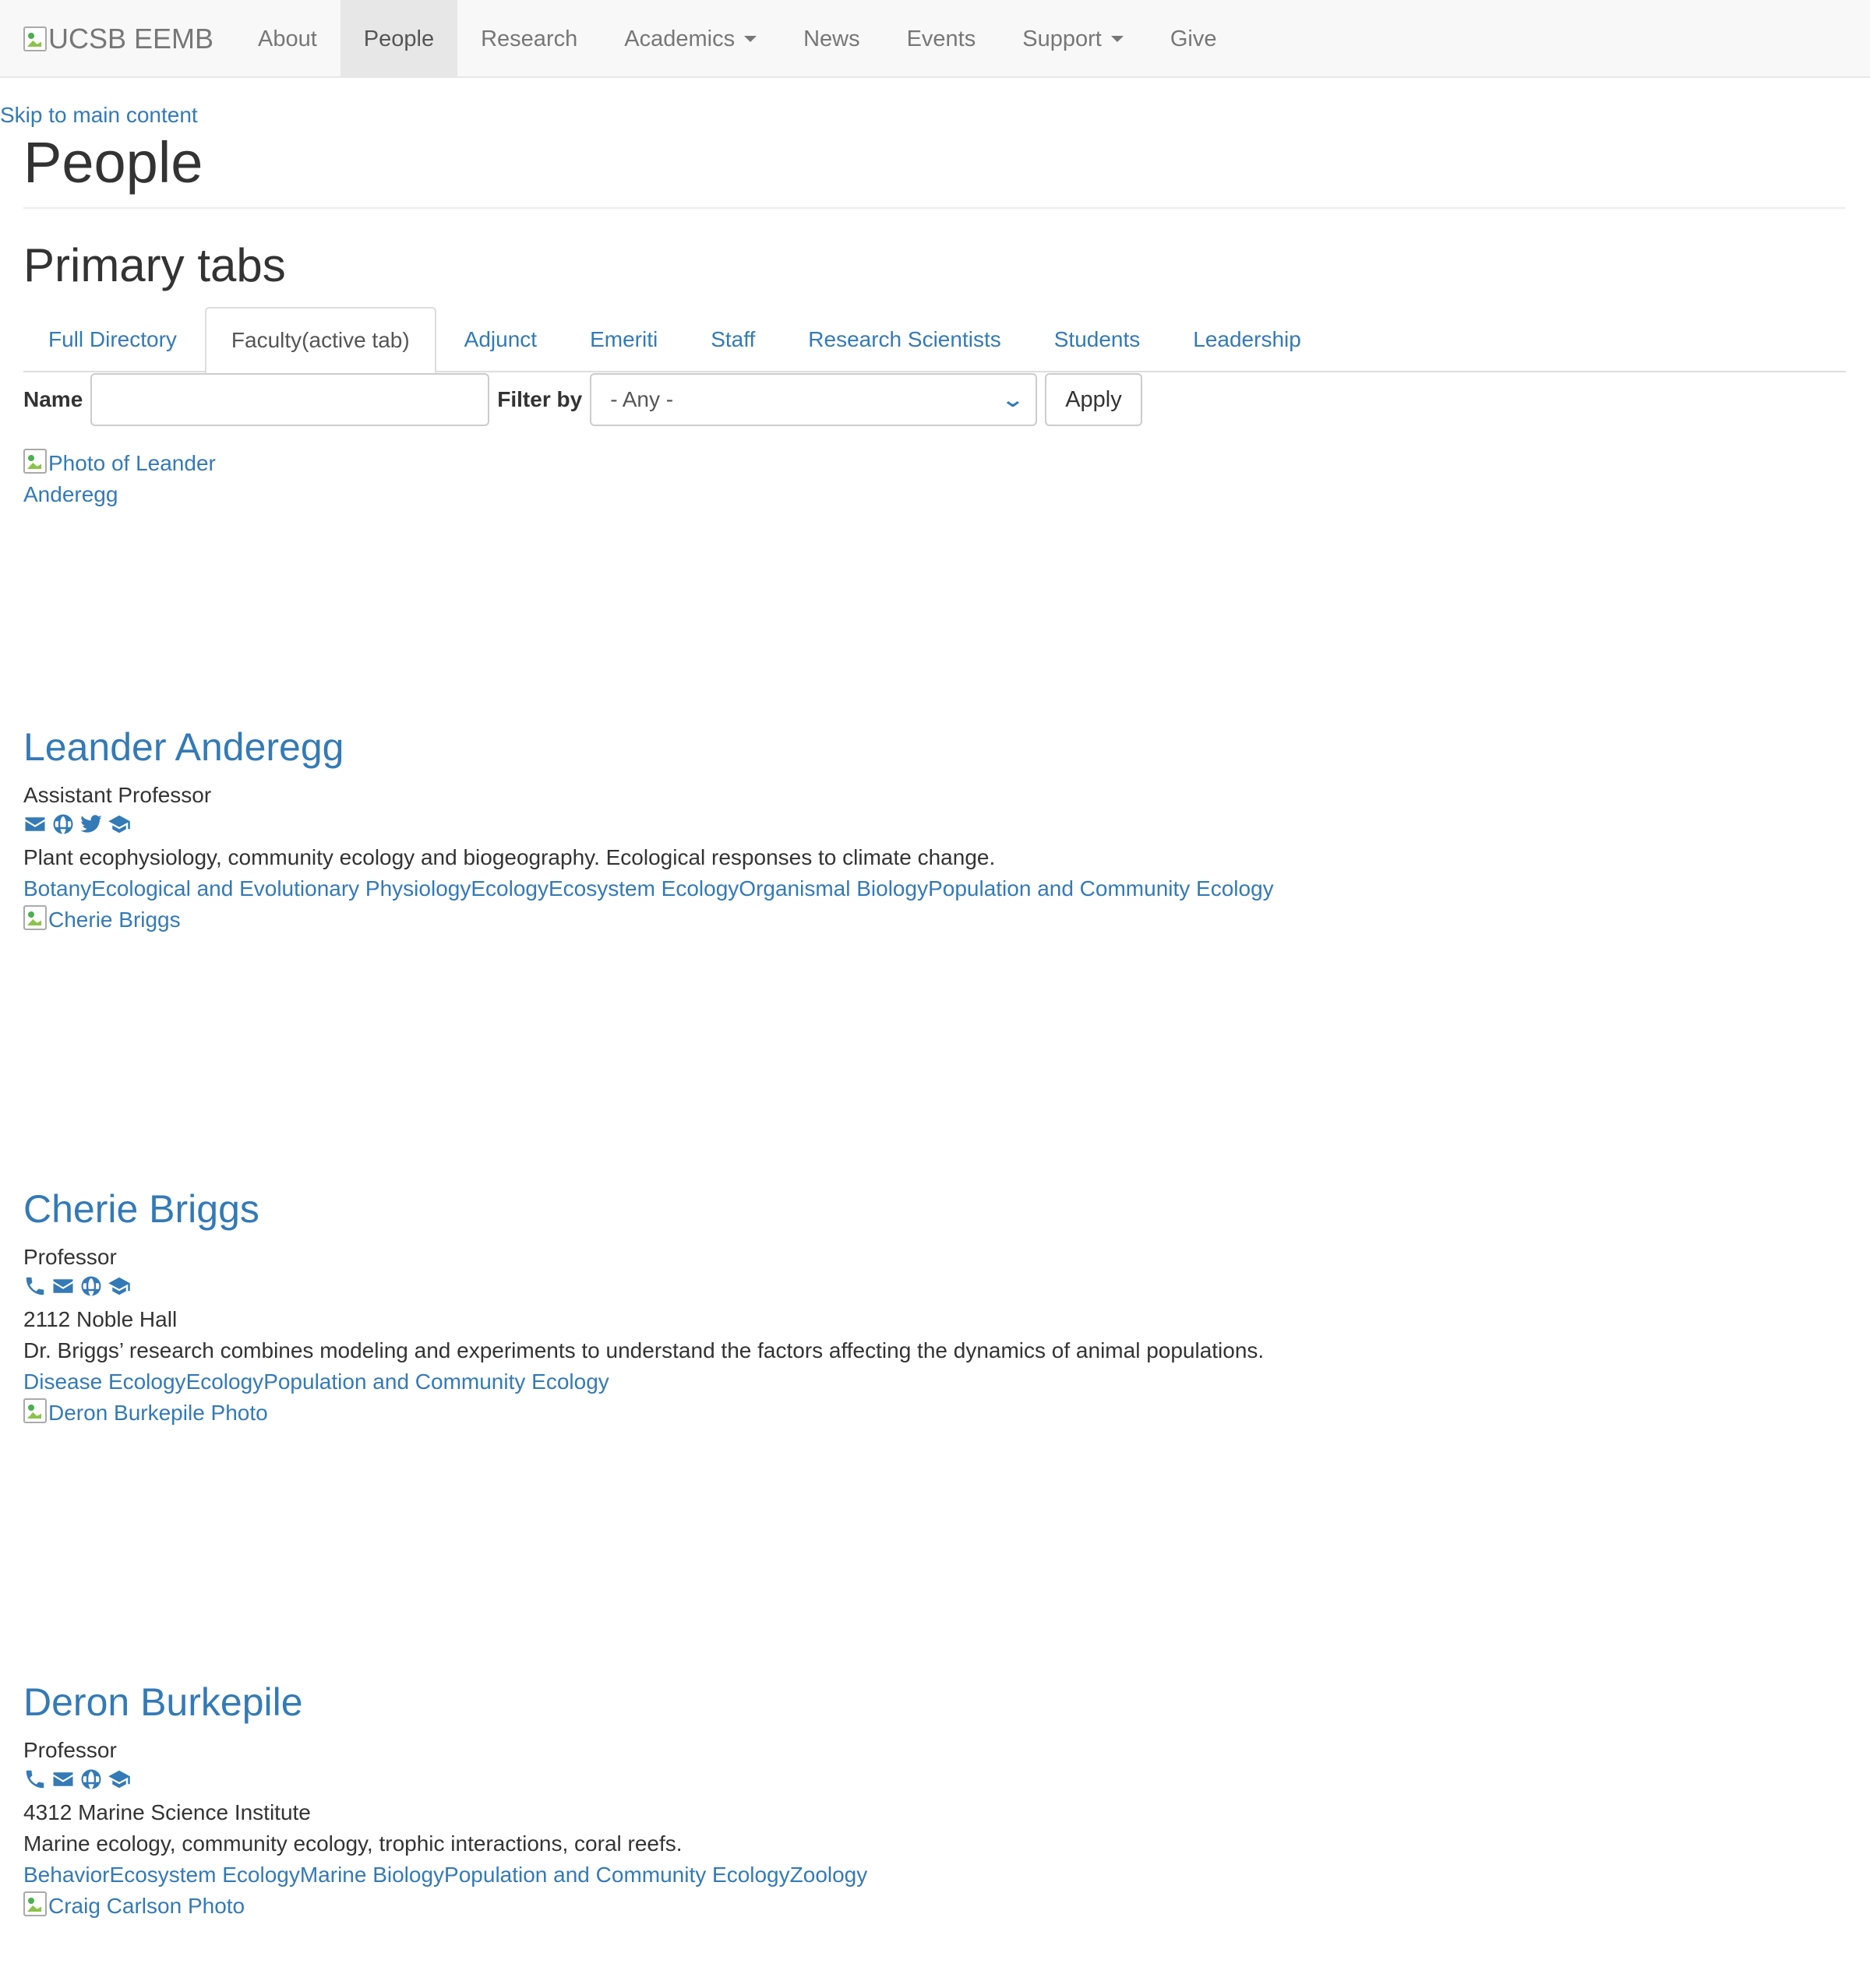  What do you see at coordinates (119, 479) in the screenshot?
I see `person-photo-alt: Photo of Leander Anderegg` at bounding box center [119, 479].